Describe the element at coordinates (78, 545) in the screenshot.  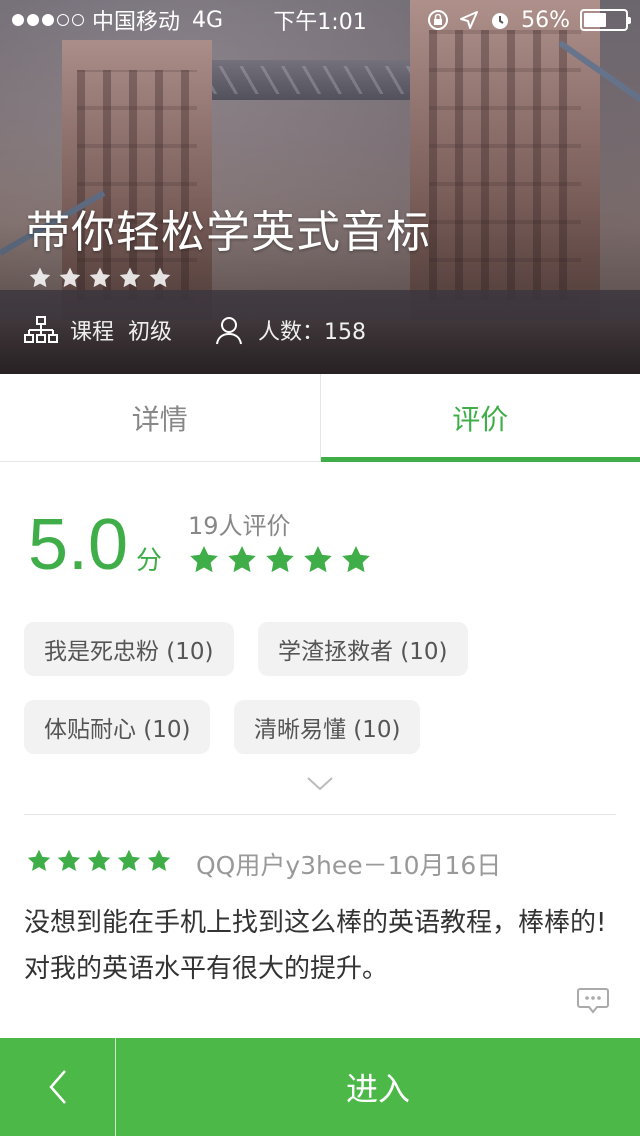
I see `average-score: 5.0` at that location.